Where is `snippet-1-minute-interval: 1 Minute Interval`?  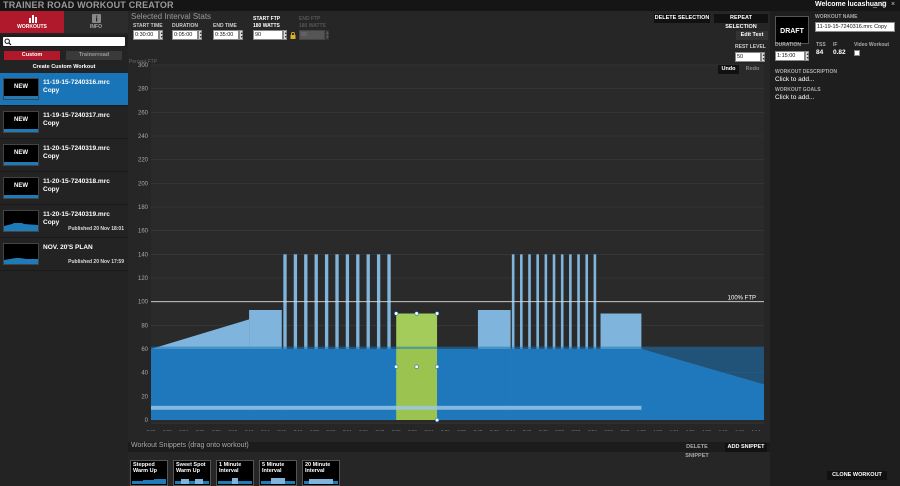 snippet-1-minute-interval: 1 Minute Interval is located at coordinates (235, 473).